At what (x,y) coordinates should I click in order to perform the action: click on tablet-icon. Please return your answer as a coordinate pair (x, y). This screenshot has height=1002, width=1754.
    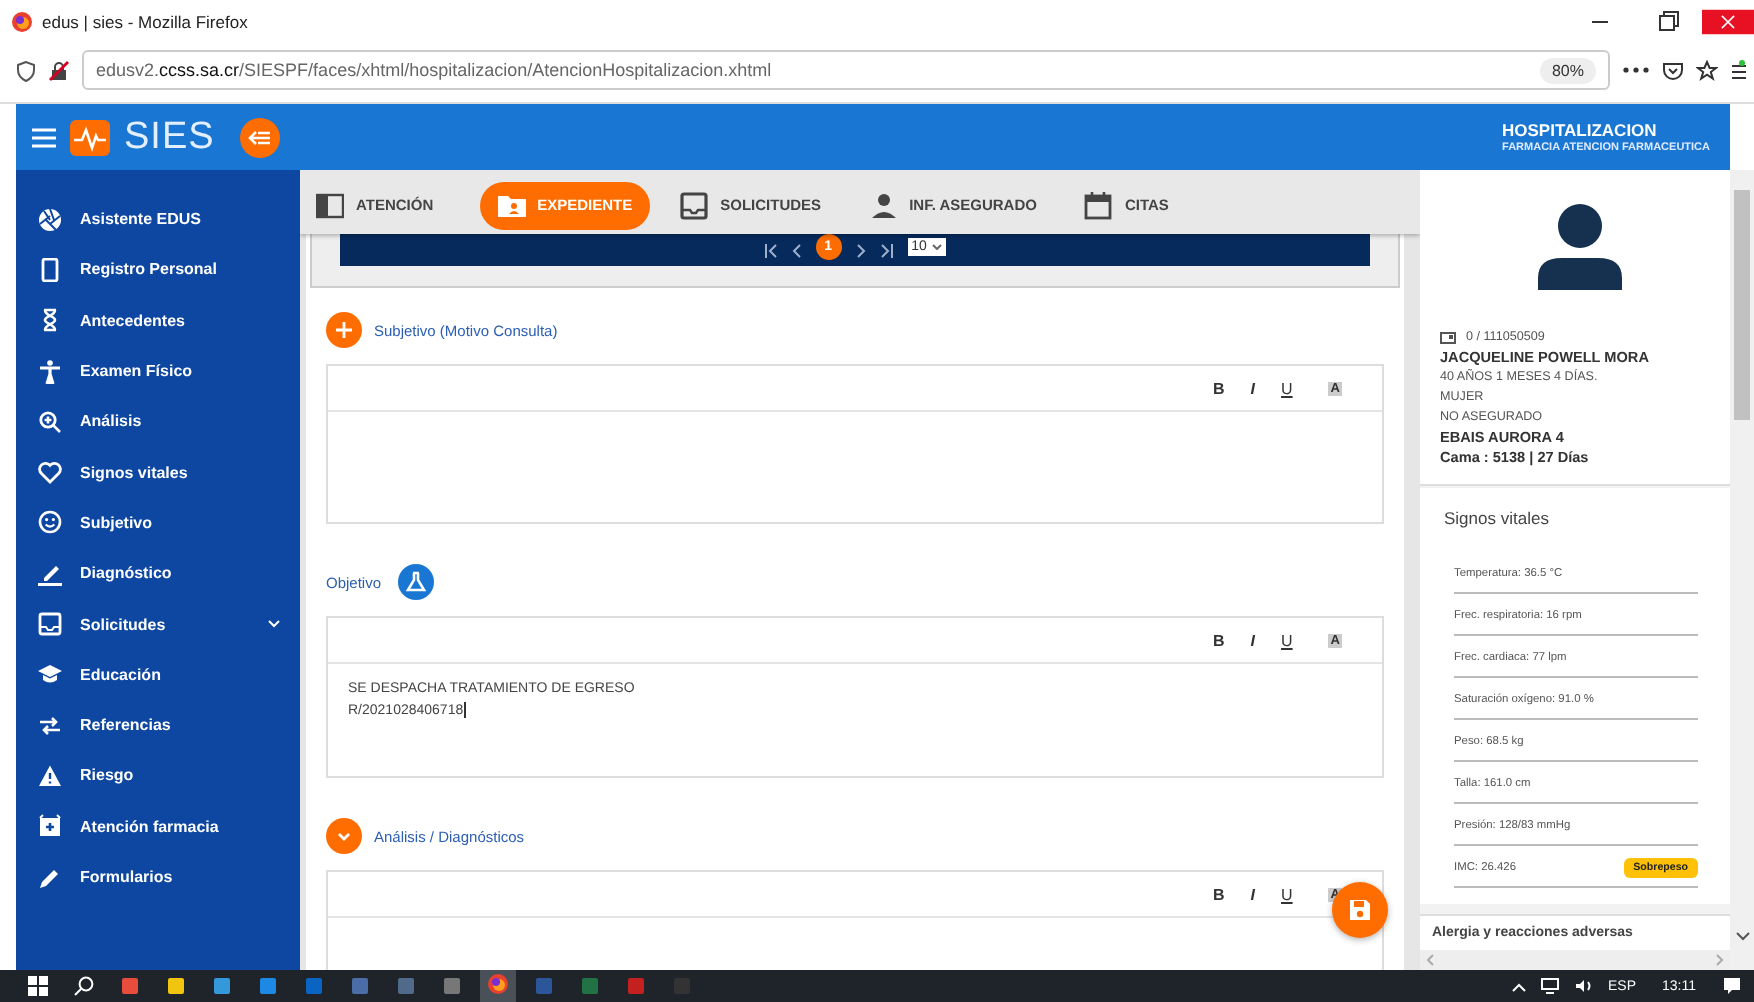
    Looking at the image, I should click on (50, 269).